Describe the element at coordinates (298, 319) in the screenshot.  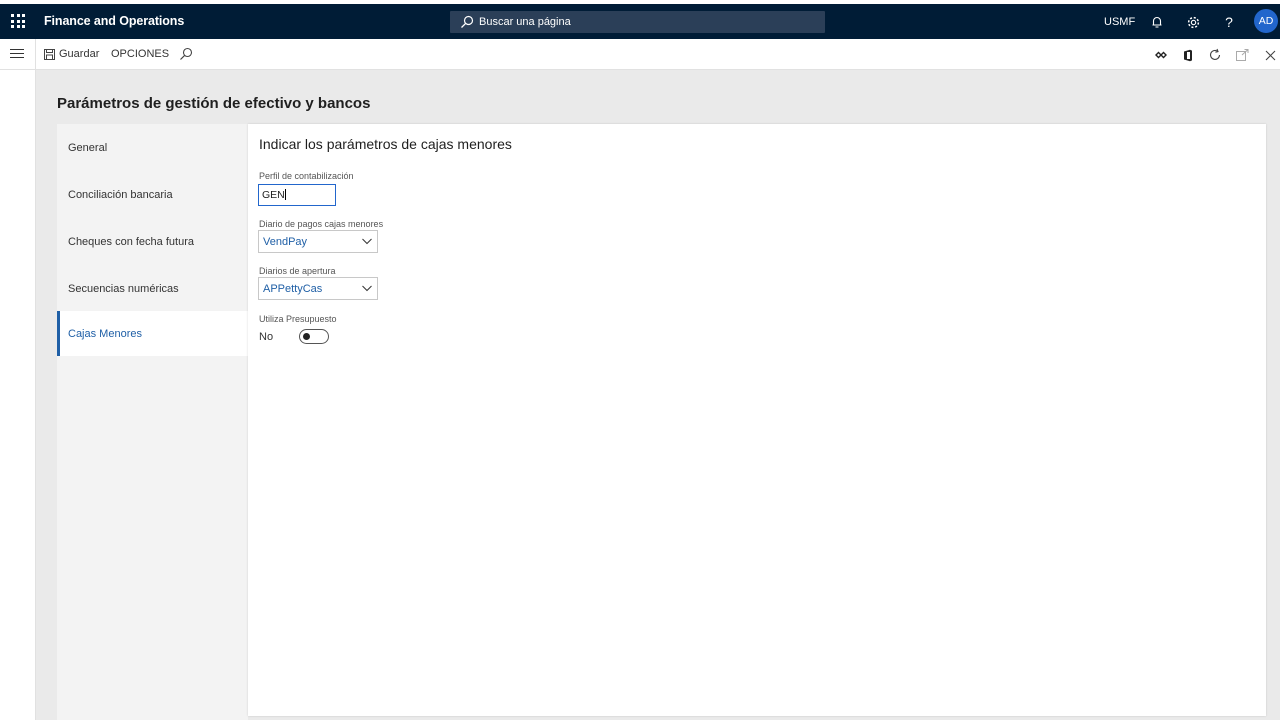
I see `use-budget-label: Utiliza Presupuesto` at that location.